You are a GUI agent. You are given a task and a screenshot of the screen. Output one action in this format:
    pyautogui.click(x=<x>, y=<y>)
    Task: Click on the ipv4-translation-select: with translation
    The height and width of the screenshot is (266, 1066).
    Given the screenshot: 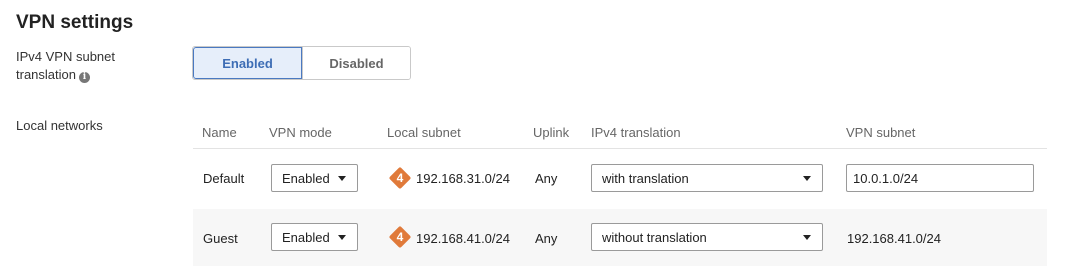 What is the action you would take?
    pyautogui.click(x=707, y=178)
    